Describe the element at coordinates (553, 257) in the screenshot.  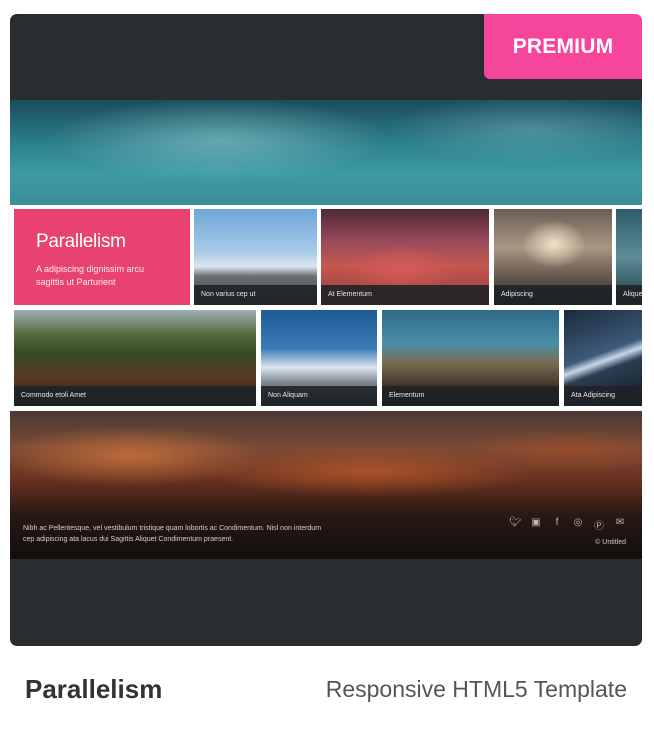
I see `gallery-tile-clouds: Adipiscing` at that location.